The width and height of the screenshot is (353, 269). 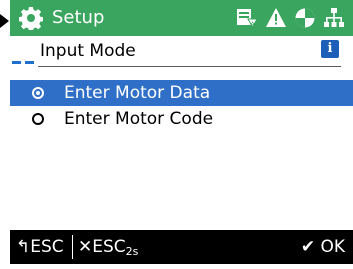 I want to click on ok-button: ✔ OK, so click(x=323, y=247).